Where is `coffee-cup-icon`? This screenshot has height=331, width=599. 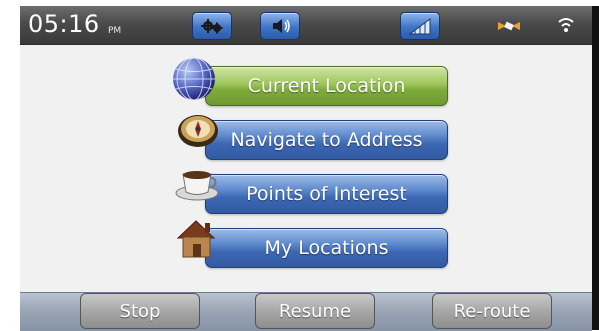
coffee-cup-icon is located at coordinates (197, 186).